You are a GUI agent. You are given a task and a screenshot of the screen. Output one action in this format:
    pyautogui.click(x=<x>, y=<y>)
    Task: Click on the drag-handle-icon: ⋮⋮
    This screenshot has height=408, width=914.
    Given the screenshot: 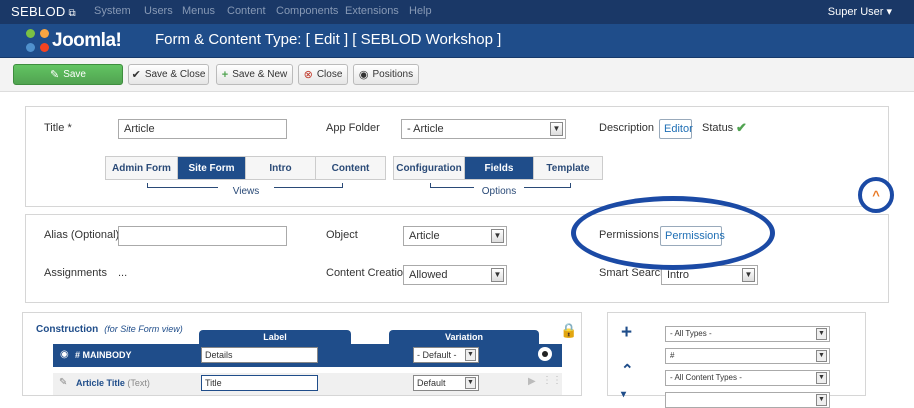 What is the action you would take?
    pyautogui.click(x=552, y=380)
    